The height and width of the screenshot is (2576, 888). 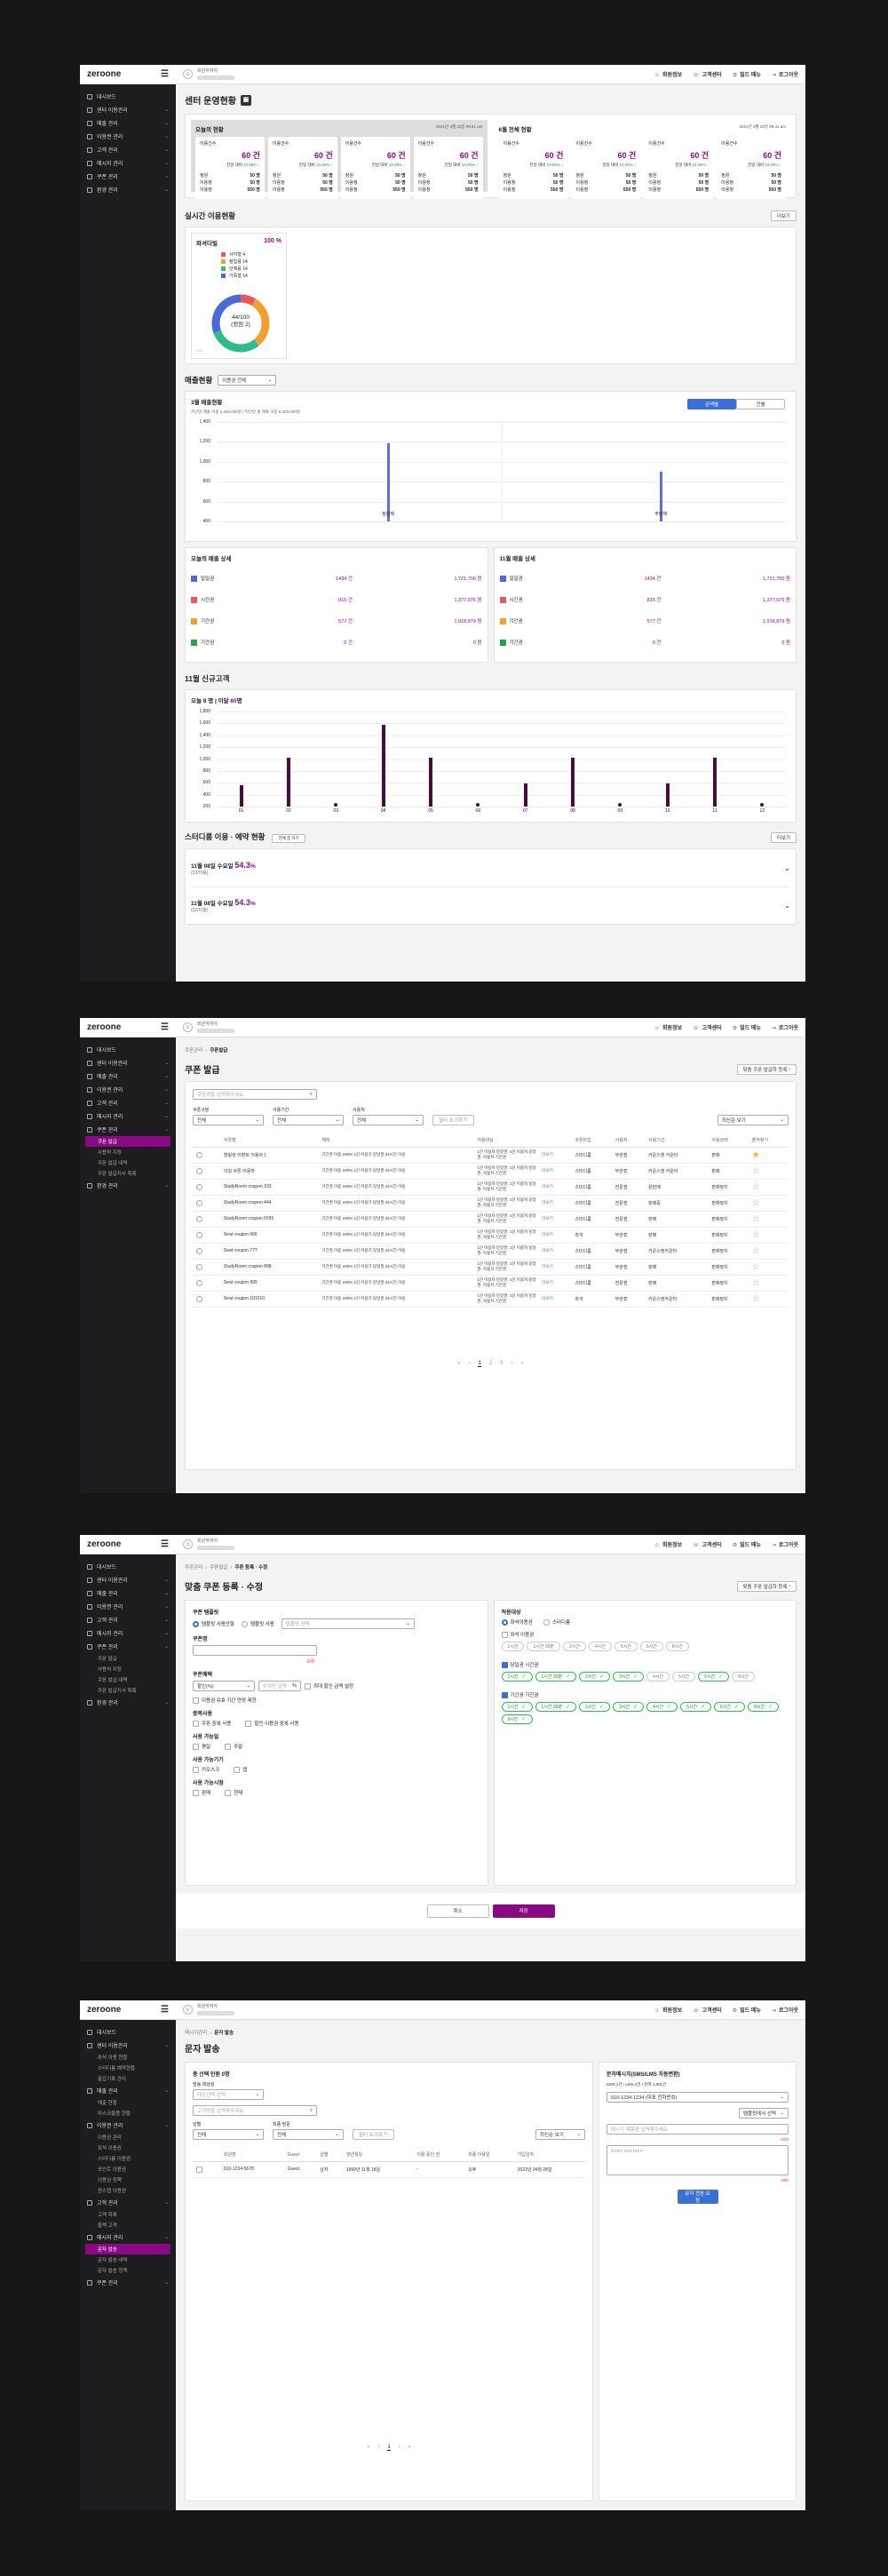 What do you see at coordinates (209, 1545) in the screenshot?
I see `user-info: ☺ 회원하여야` at bounding box center [209, 1545].